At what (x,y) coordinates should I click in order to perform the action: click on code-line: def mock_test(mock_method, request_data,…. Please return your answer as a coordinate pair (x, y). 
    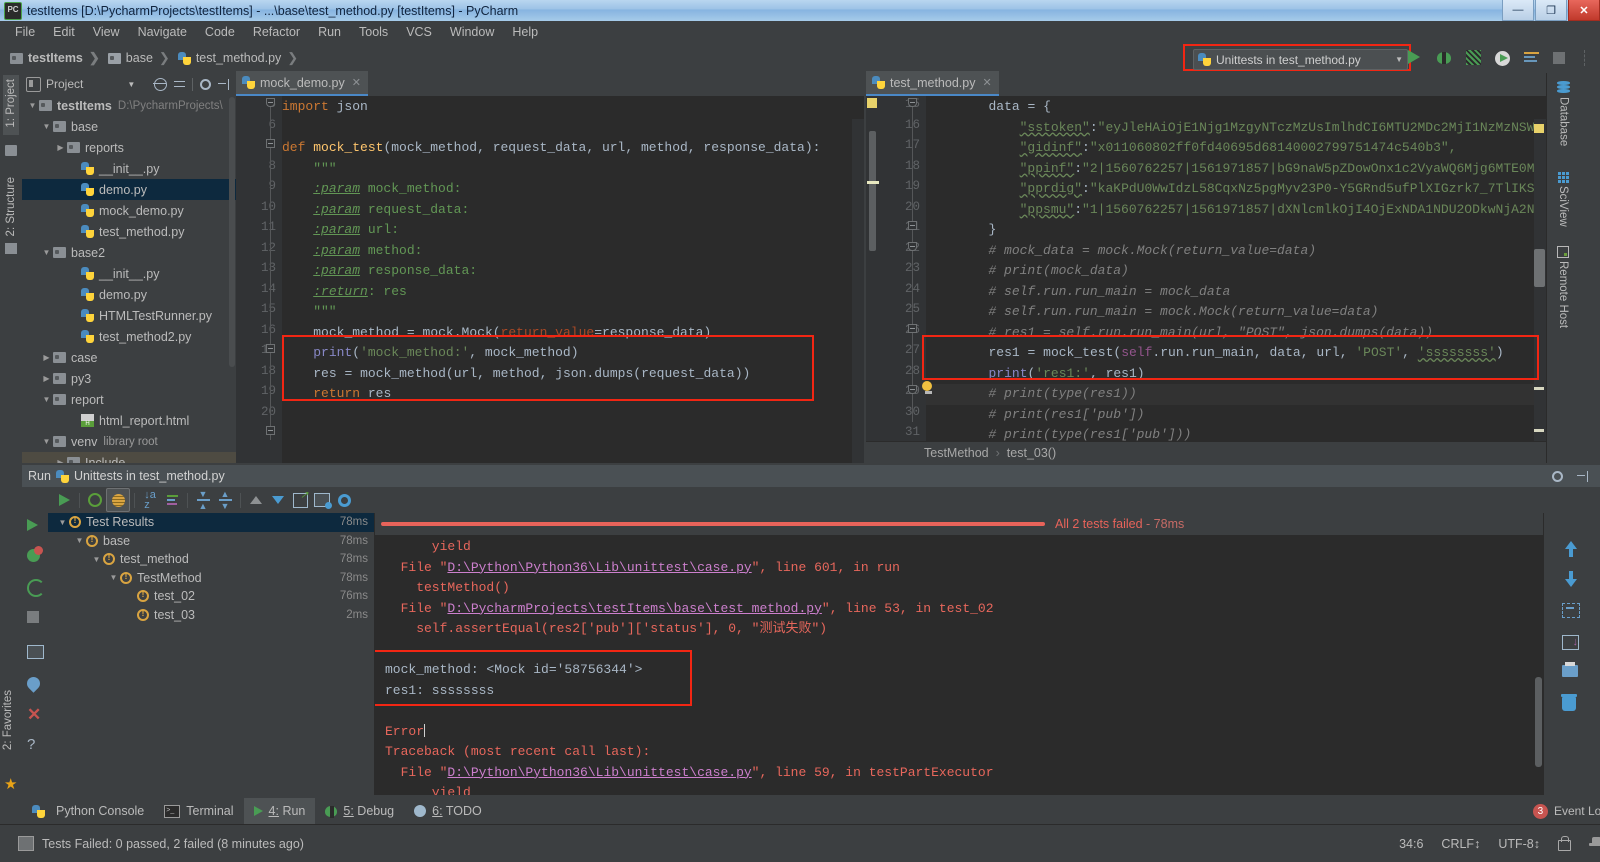
    Looking at the image, I should click on (551, 148).